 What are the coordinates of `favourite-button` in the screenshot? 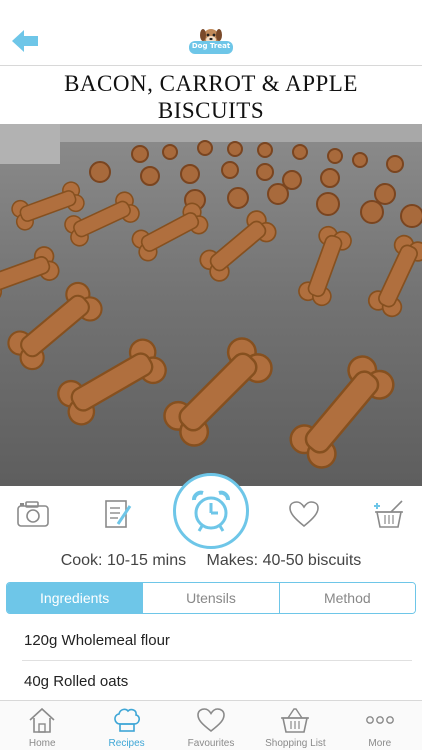 It's located at (304, 514).